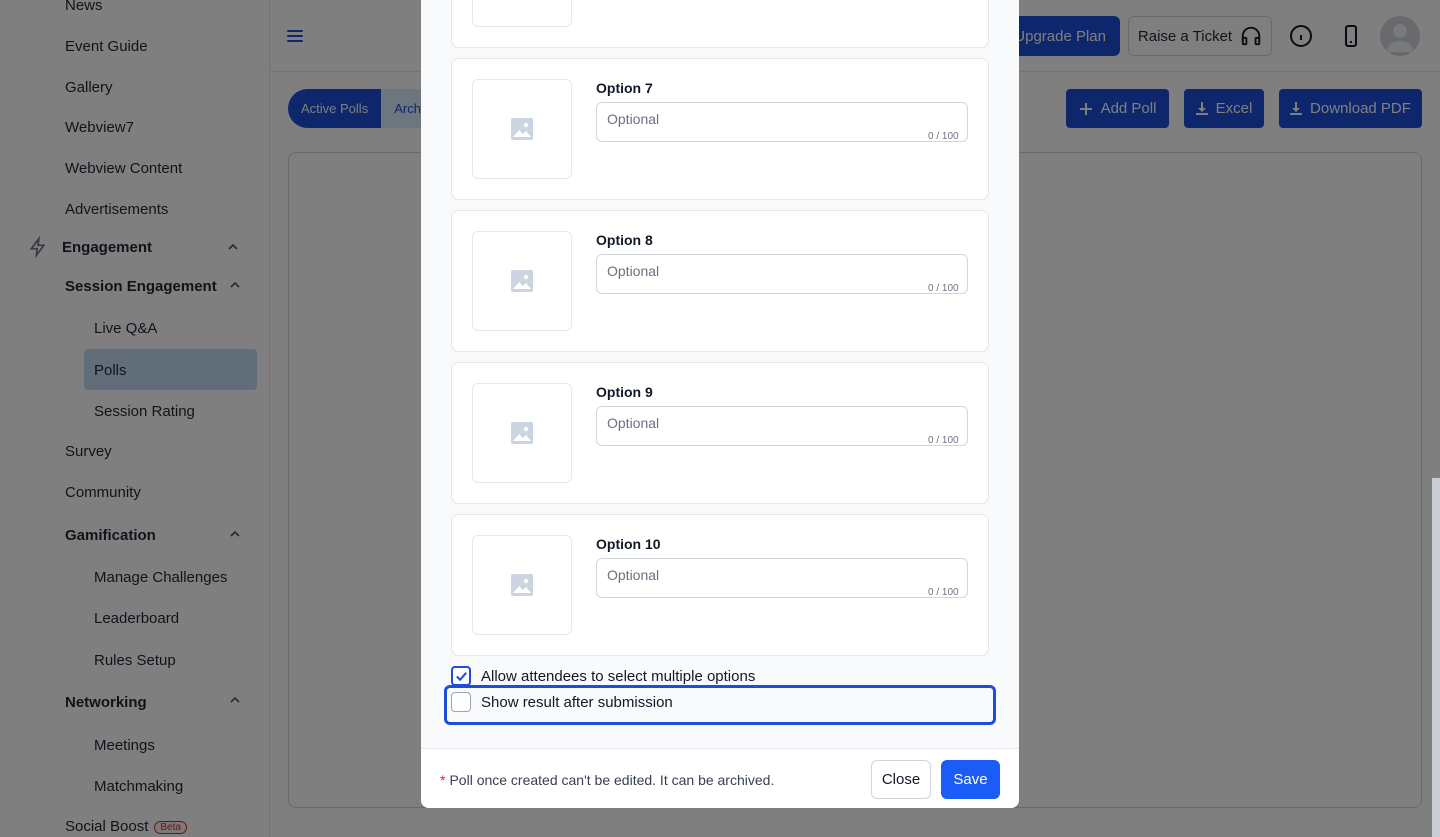 The width and height of the screenshot is (1440, 837). I want to click on page-scrollbar, so click(1436, 657).